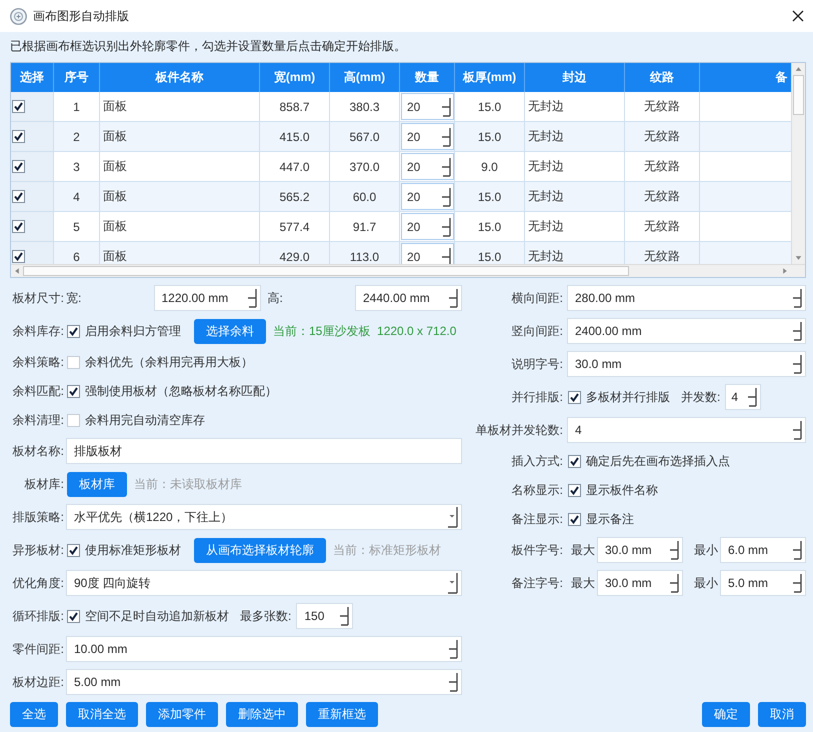 The image size is (813, 732). What do you see at coordinates (264, 451) in the screenshot?
I see `text-field: 排版板材` at bounding box center [264, 451].